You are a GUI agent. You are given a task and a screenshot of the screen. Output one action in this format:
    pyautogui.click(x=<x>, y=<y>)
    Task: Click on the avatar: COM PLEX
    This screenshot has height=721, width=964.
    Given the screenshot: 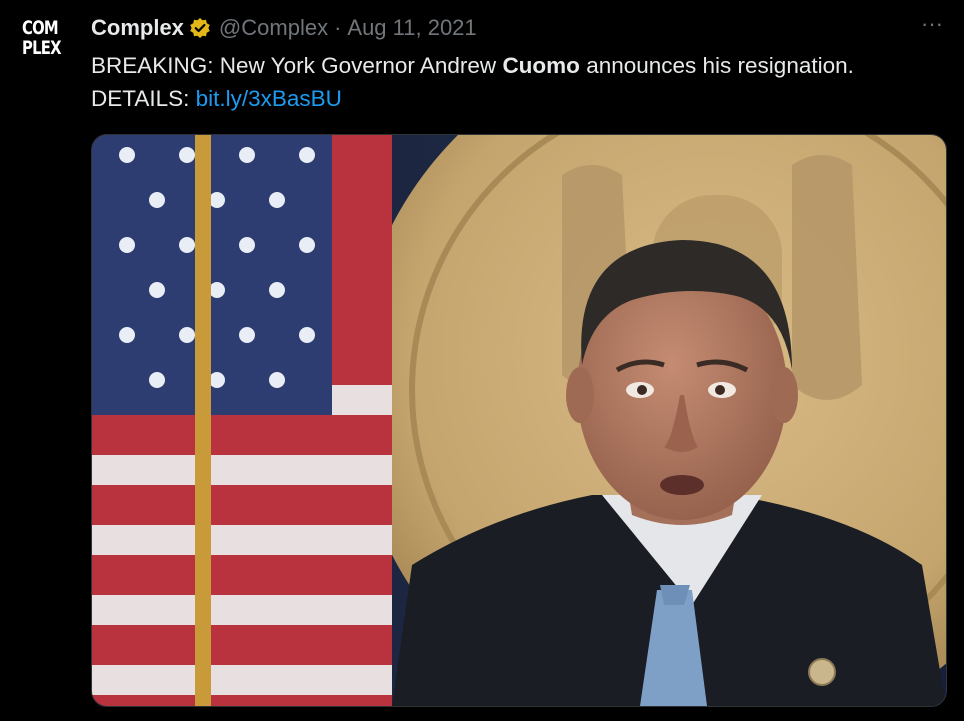 What is the action you would take?
    pyautogui.click(x=42, y=43)
    